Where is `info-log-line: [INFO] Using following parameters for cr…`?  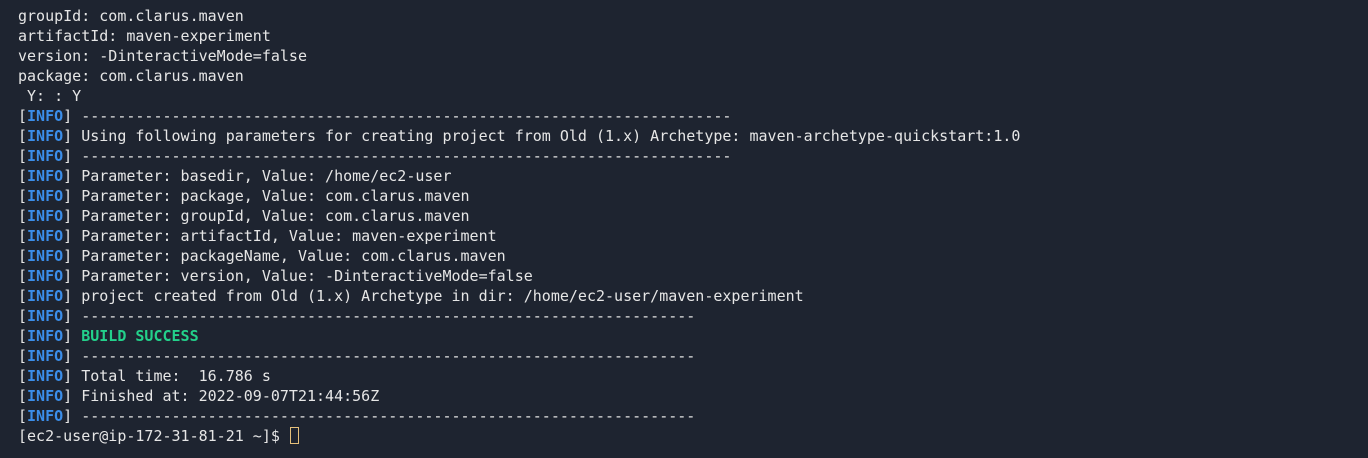 info-log-line: [INFO] Using following parameters for cr… is located at coordinates (689, 136).